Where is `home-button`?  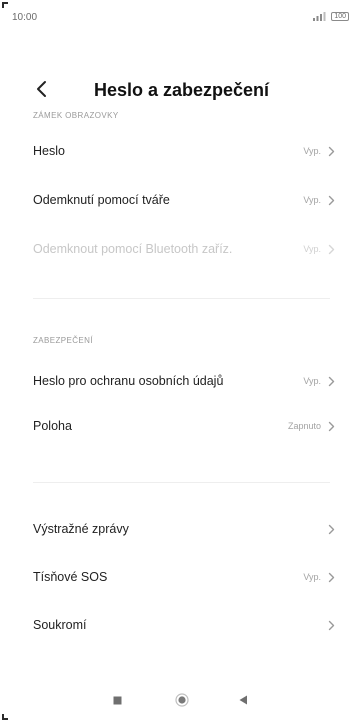
home-button is located at coordinates (182, 700).